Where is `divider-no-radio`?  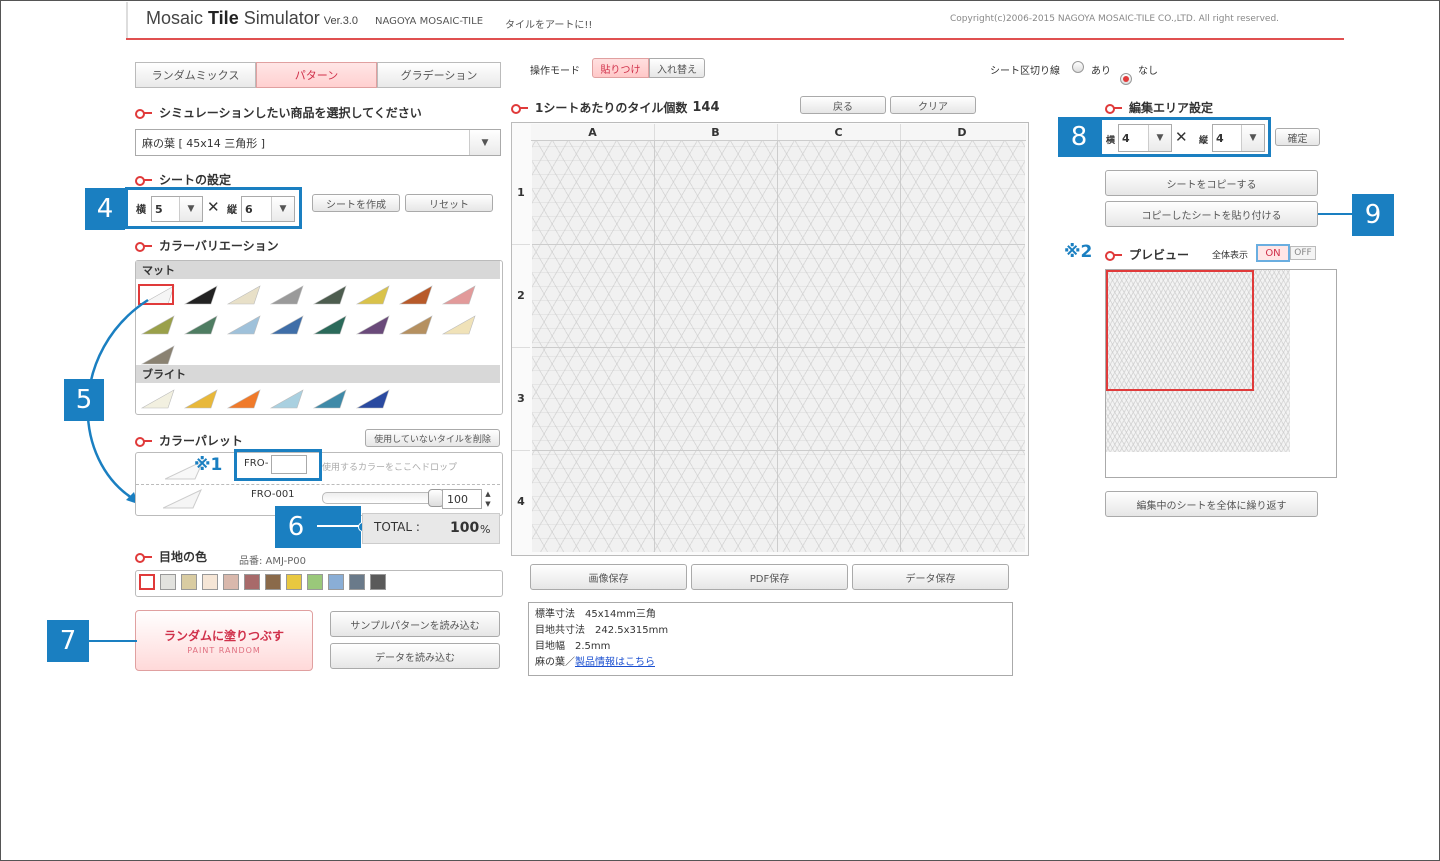
divider-no-radio is located at coordinates (1126, 79).